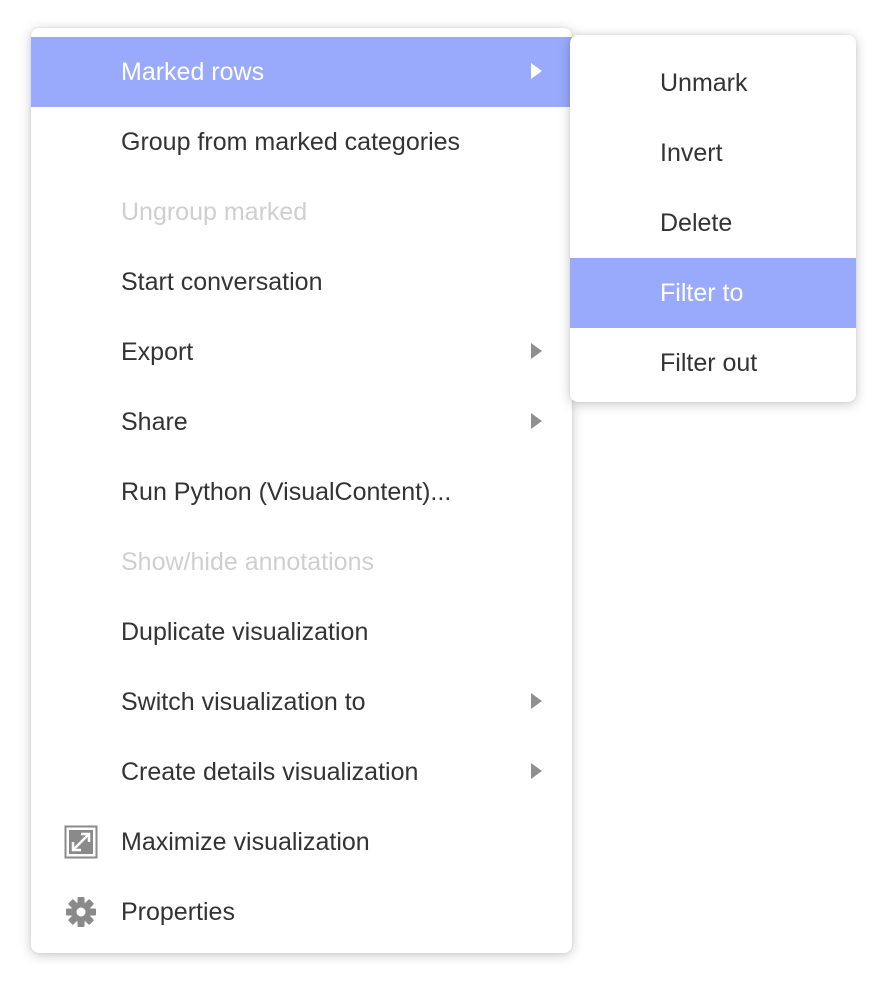 The image size is (890, 988). I want to click on menu-item-start-conversation: Start conversation, so click(301, 282).